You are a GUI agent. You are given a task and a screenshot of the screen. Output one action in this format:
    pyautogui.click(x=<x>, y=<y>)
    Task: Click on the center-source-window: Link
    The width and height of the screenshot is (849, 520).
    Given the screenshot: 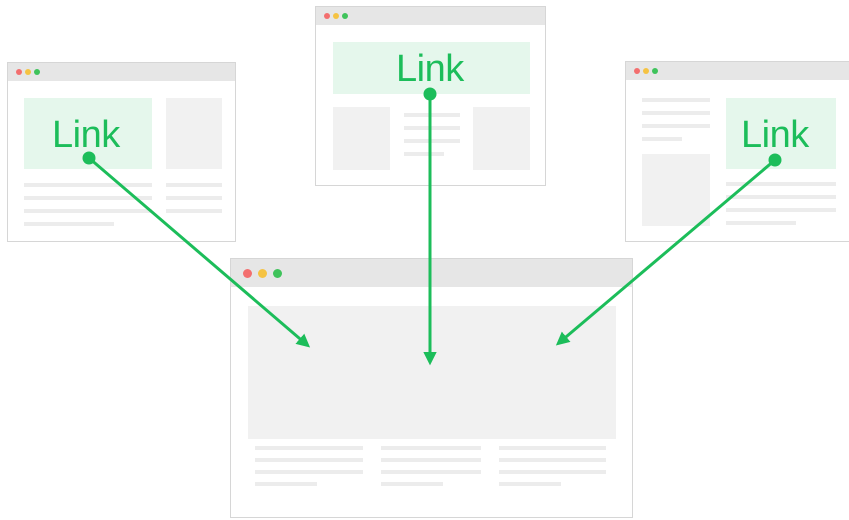 What is the action you would take?
    pyautogui.click(x=430, y=96)
    